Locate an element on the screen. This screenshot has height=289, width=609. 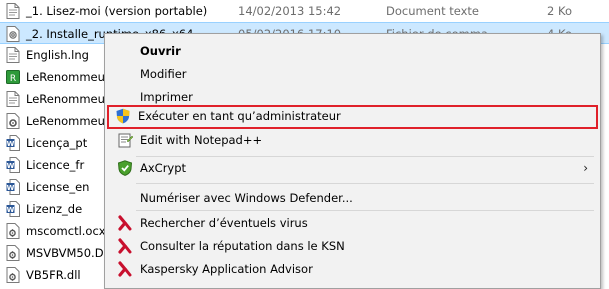
menu-item-modifier: Modifier is located at coordinates (352, 74).